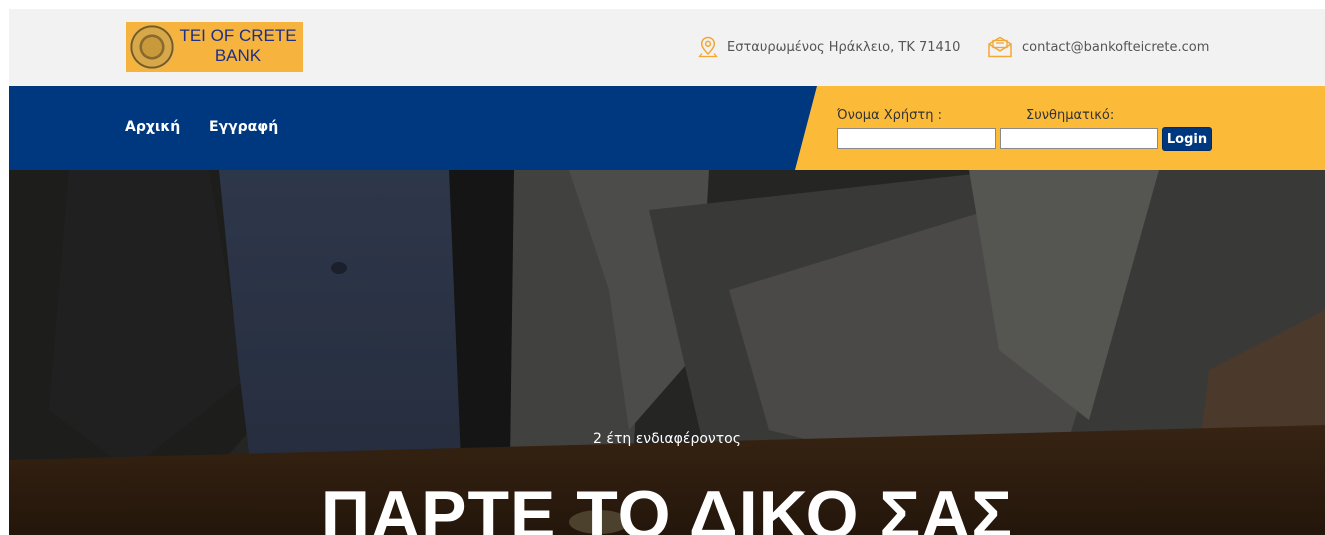  Describe the element at coordinates (916, 138) in the screenshot. I see `username-input` at that location.